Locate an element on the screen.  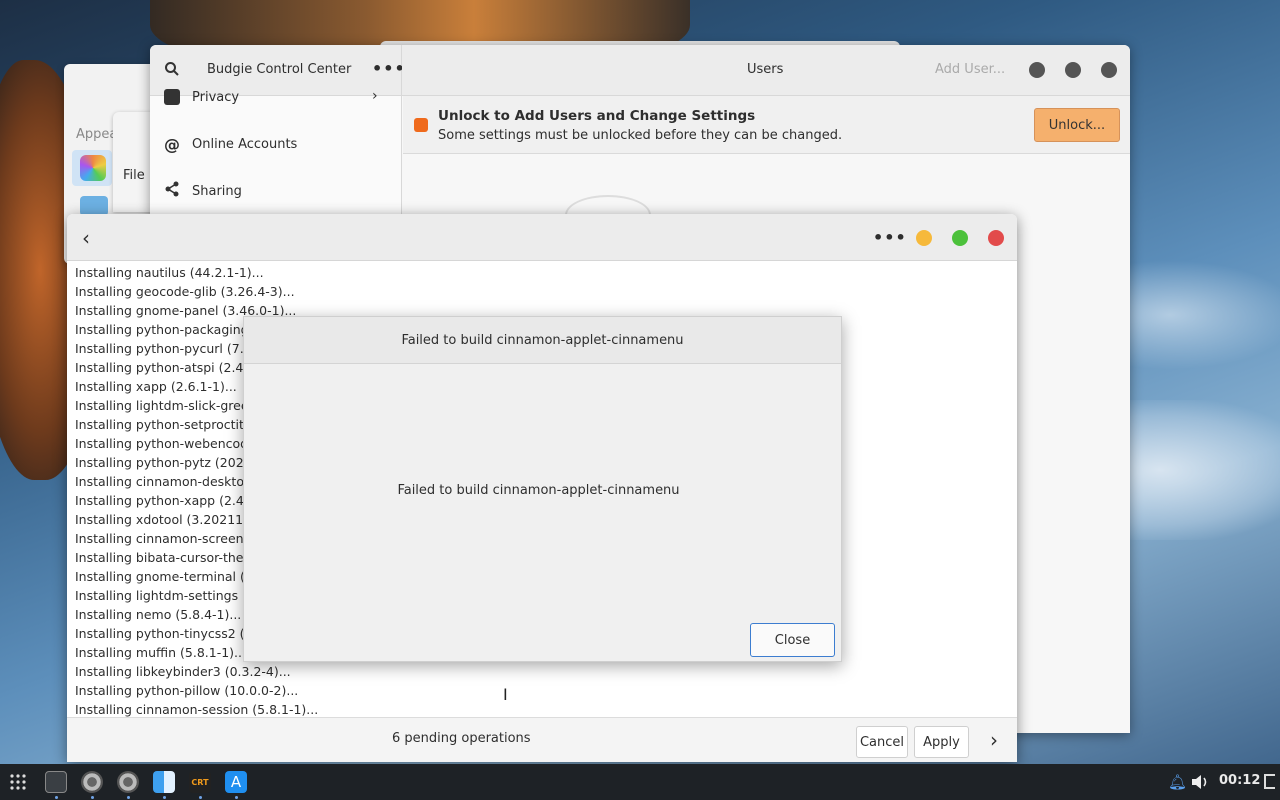
folder-icon is located at coordinates (94, 206).